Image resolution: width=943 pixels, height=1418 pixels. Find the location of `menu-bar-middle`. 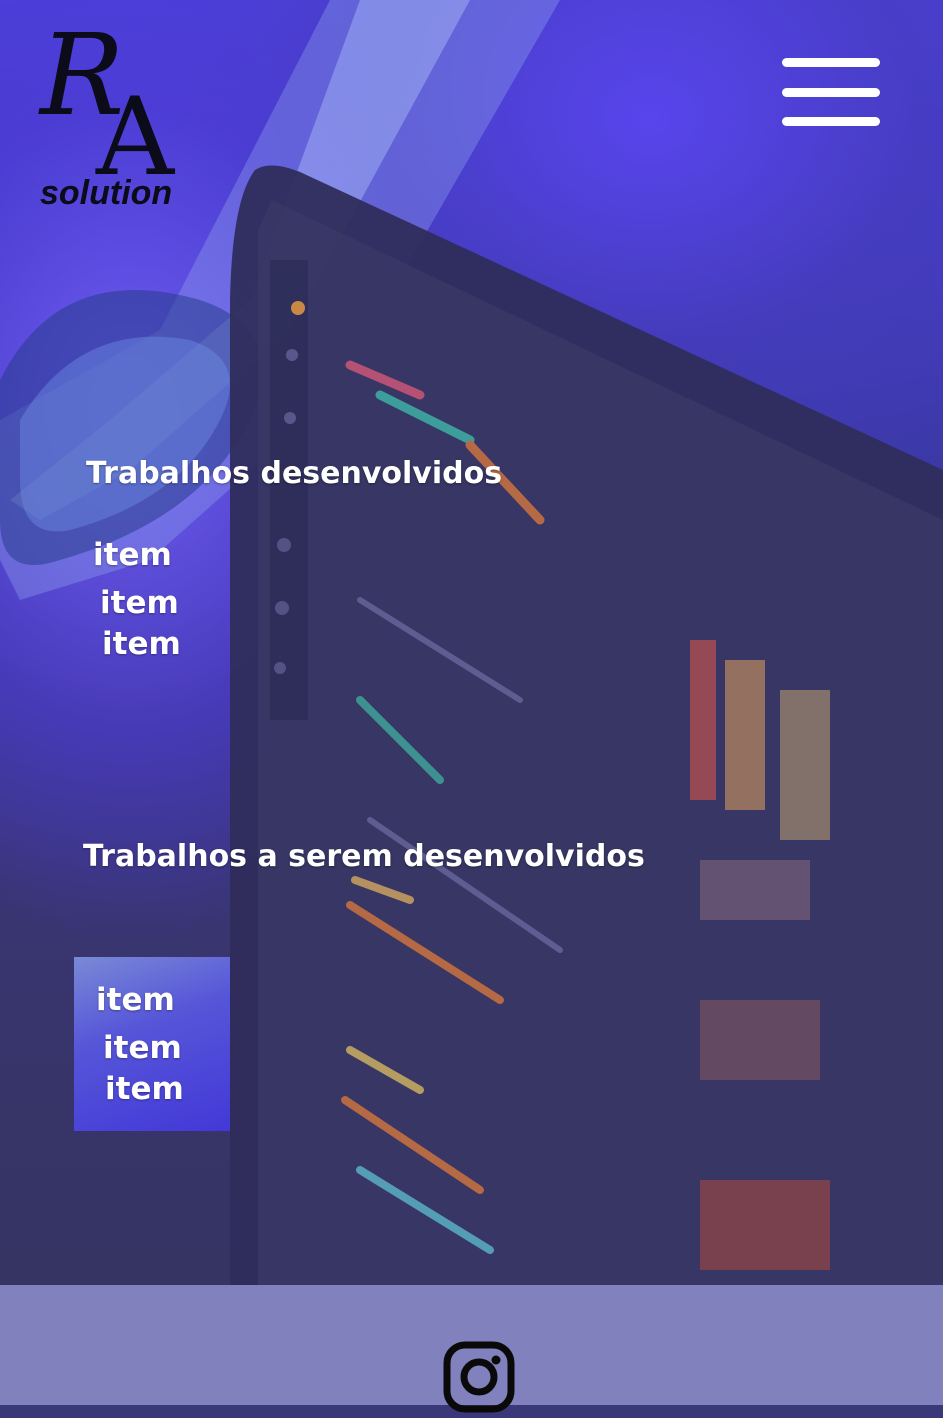

menu-bar-middle is located at coordinates (831, 92).